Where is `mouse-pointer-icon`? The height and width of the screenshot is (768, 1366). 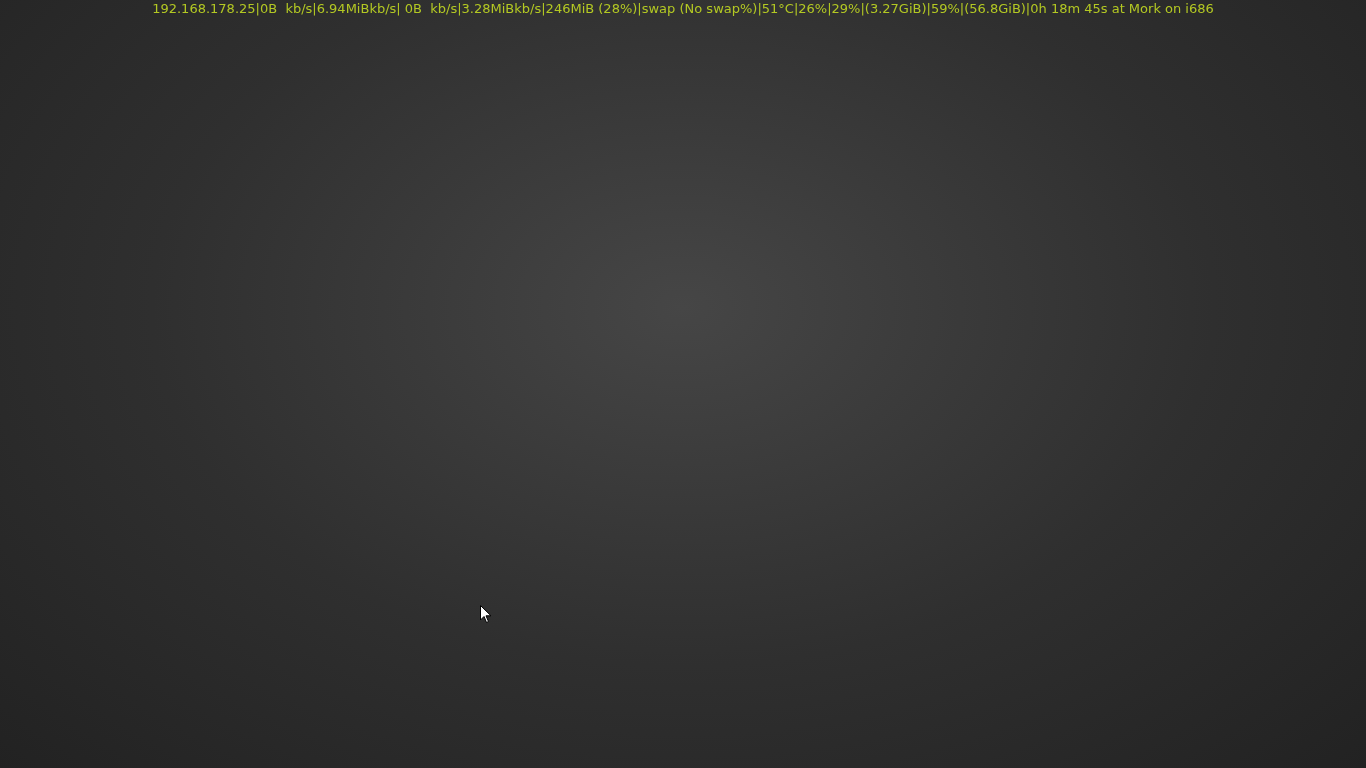
mouse-pointer-icon is located at coordinates (486, 614).